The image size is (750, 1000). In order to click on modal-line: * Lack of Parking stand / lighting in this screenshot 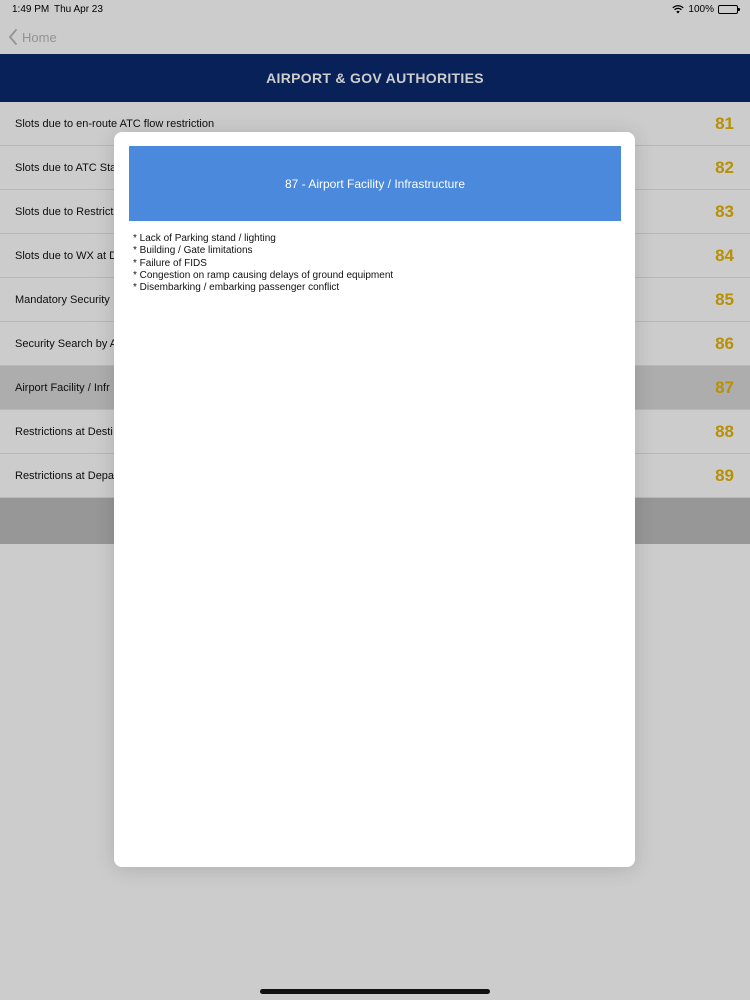, I will do `click(204, 238)`.